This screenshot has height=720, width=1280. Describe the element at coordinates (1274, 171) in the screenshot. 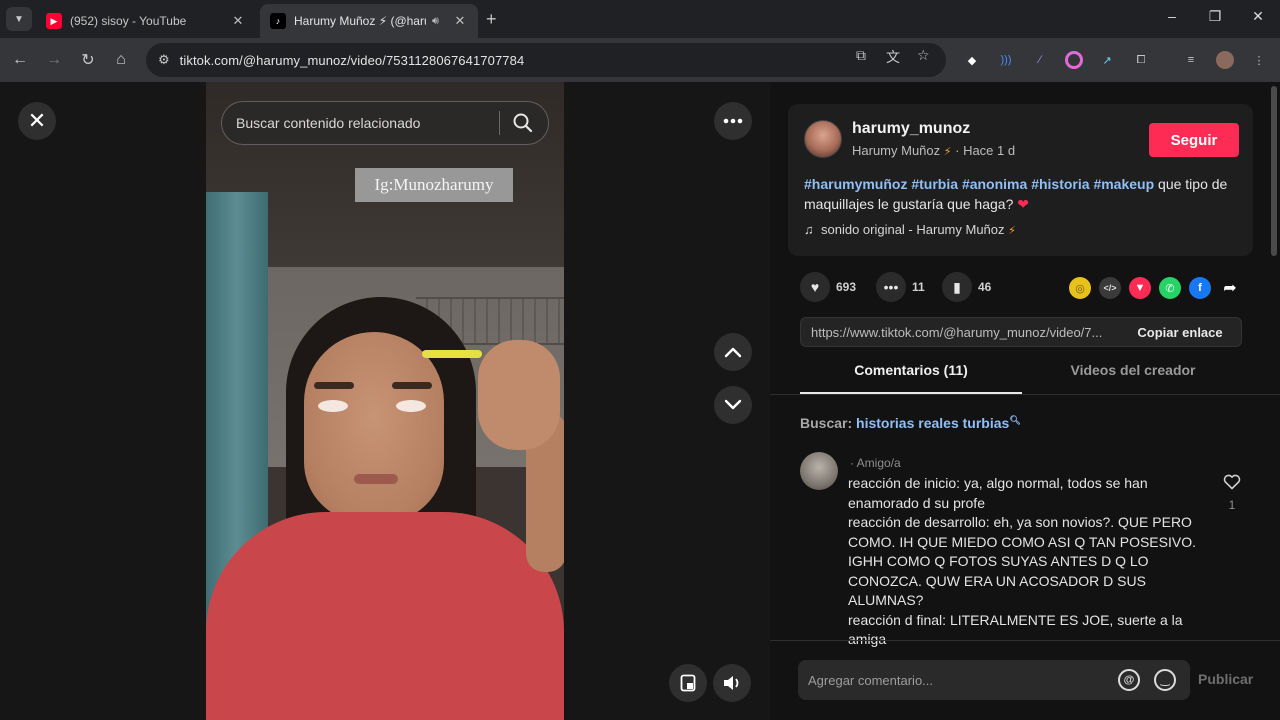

I see `page-scrollbar` at that location.